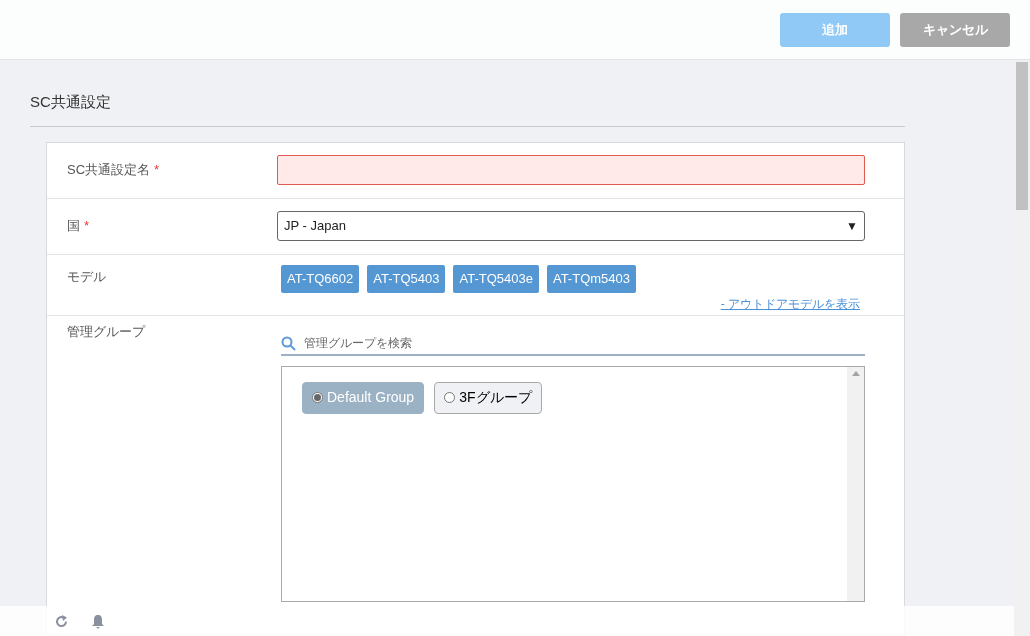 The image size is (1030, 636). I want to click on group-search-field: 管理グループを検索, so click(573, 344).